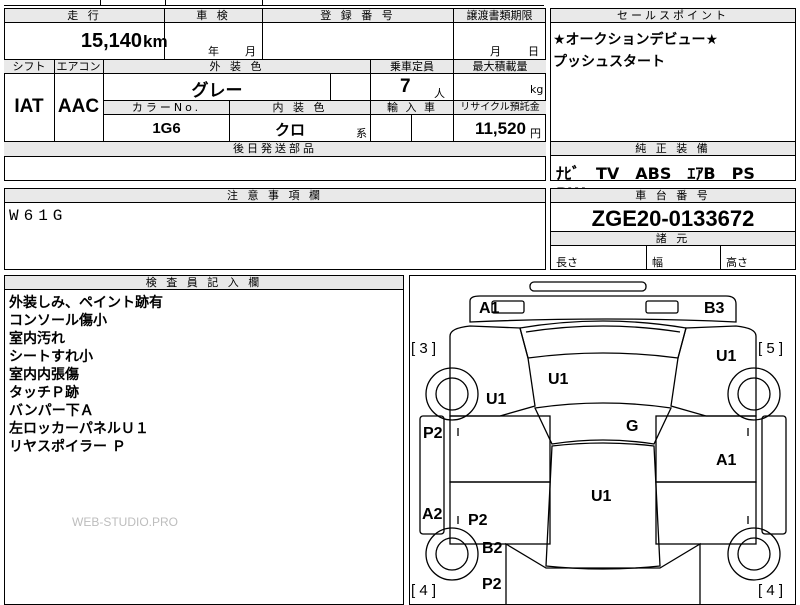 The height and width of the screenshot is (605, 800). What do you see at coordinates (432, 514) in the screenshot?
I see `mark-a2-rocker: A2` at bounding box center [432, 514].